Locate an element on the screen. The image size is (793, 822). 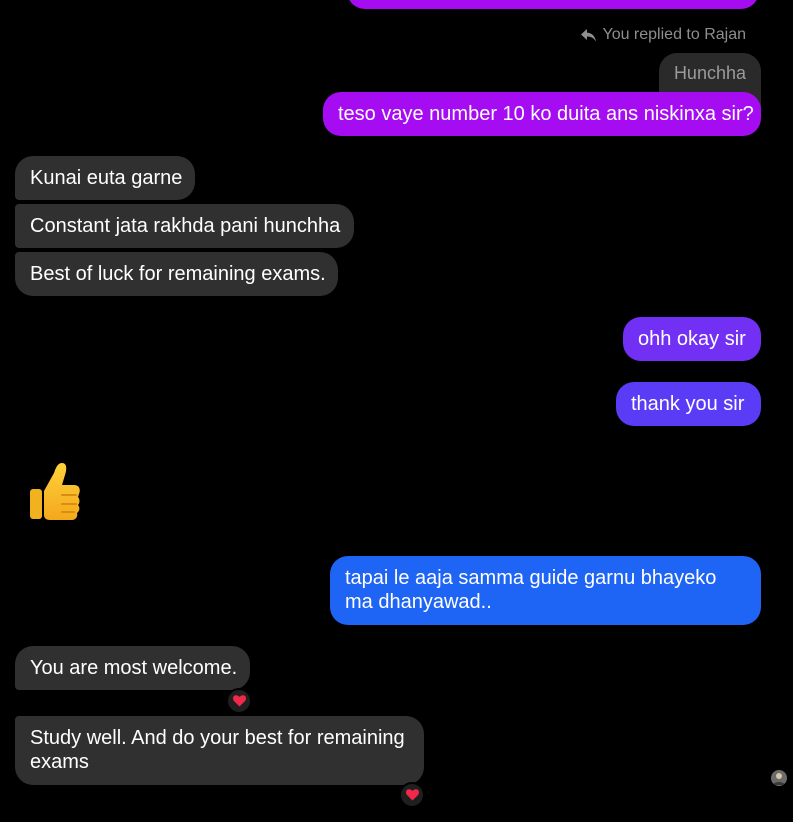
message-text: Kunai euta garne is located at coordinates (106, 178).